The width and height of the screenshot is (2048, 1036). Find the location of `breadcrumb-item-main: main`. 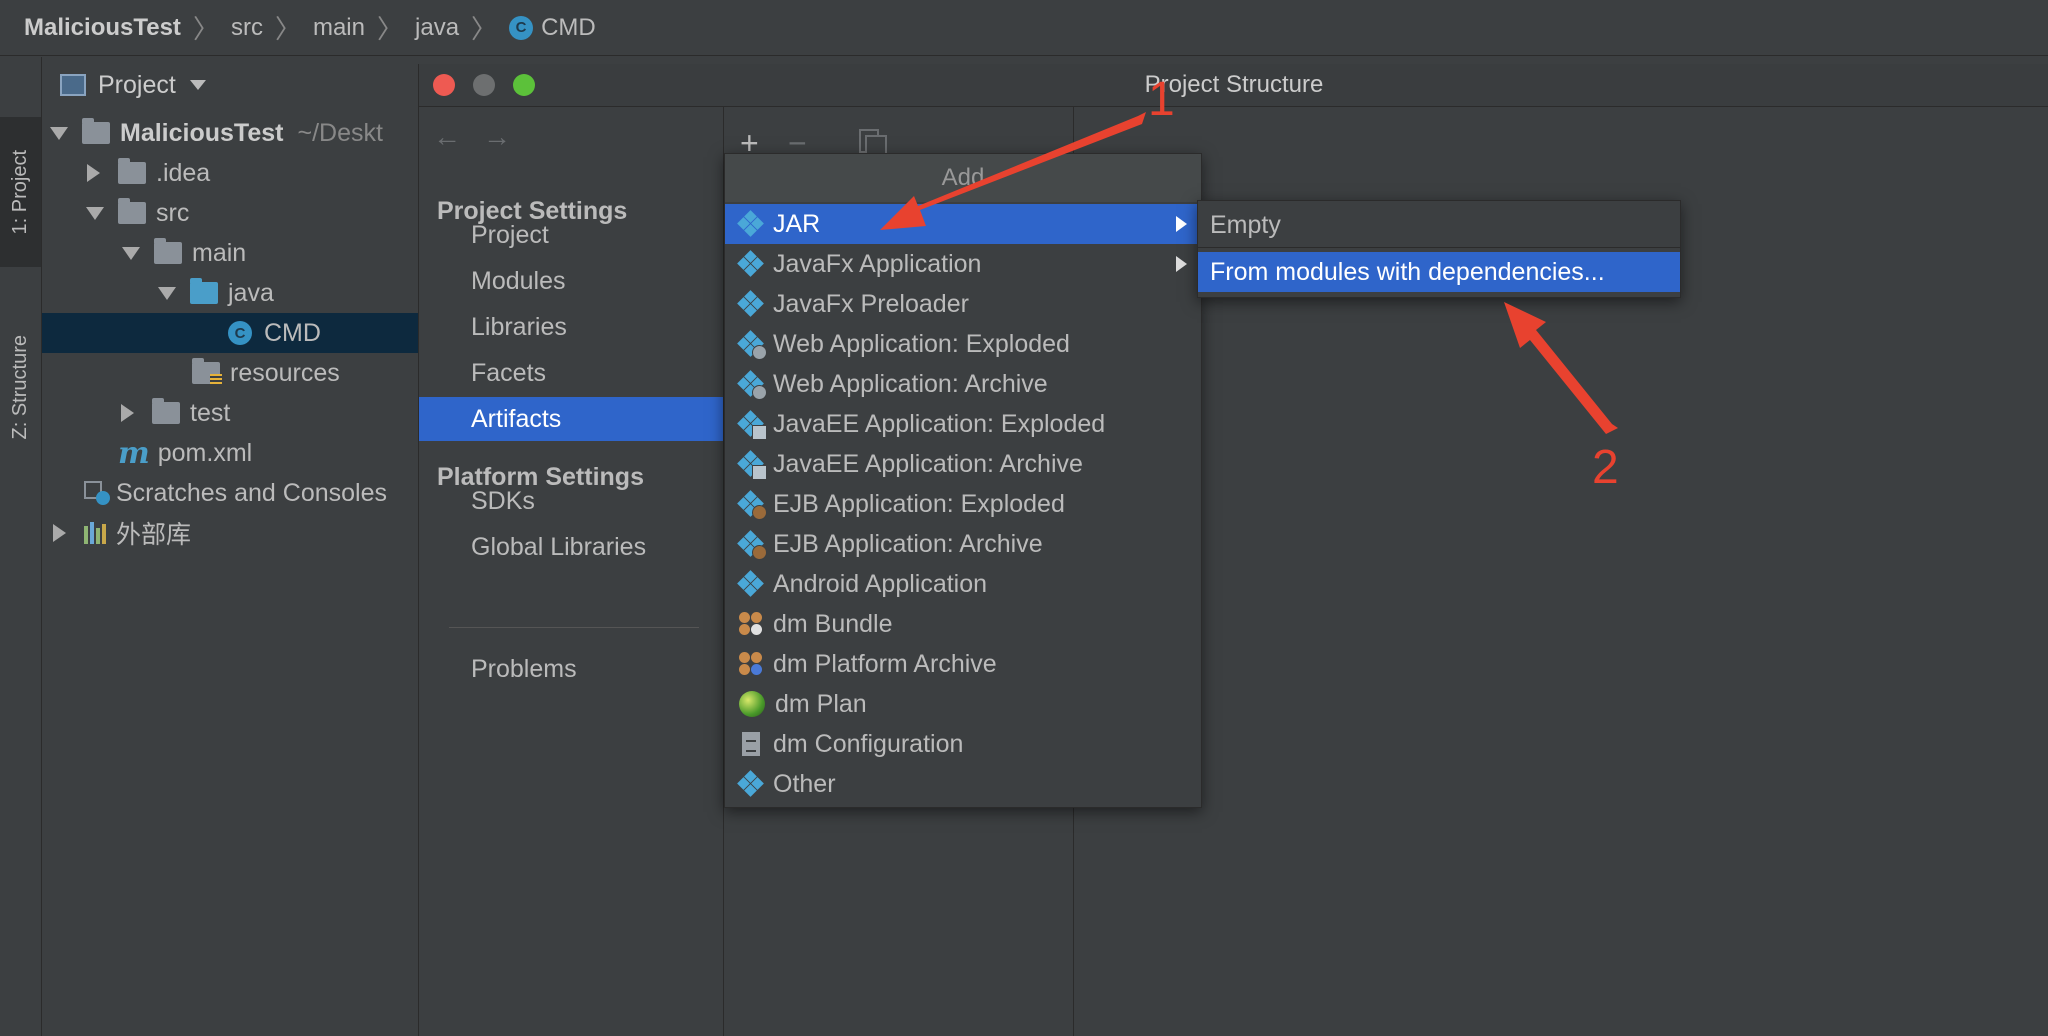

breadcrumb-item-main: main is located at coordinates (339, 28).